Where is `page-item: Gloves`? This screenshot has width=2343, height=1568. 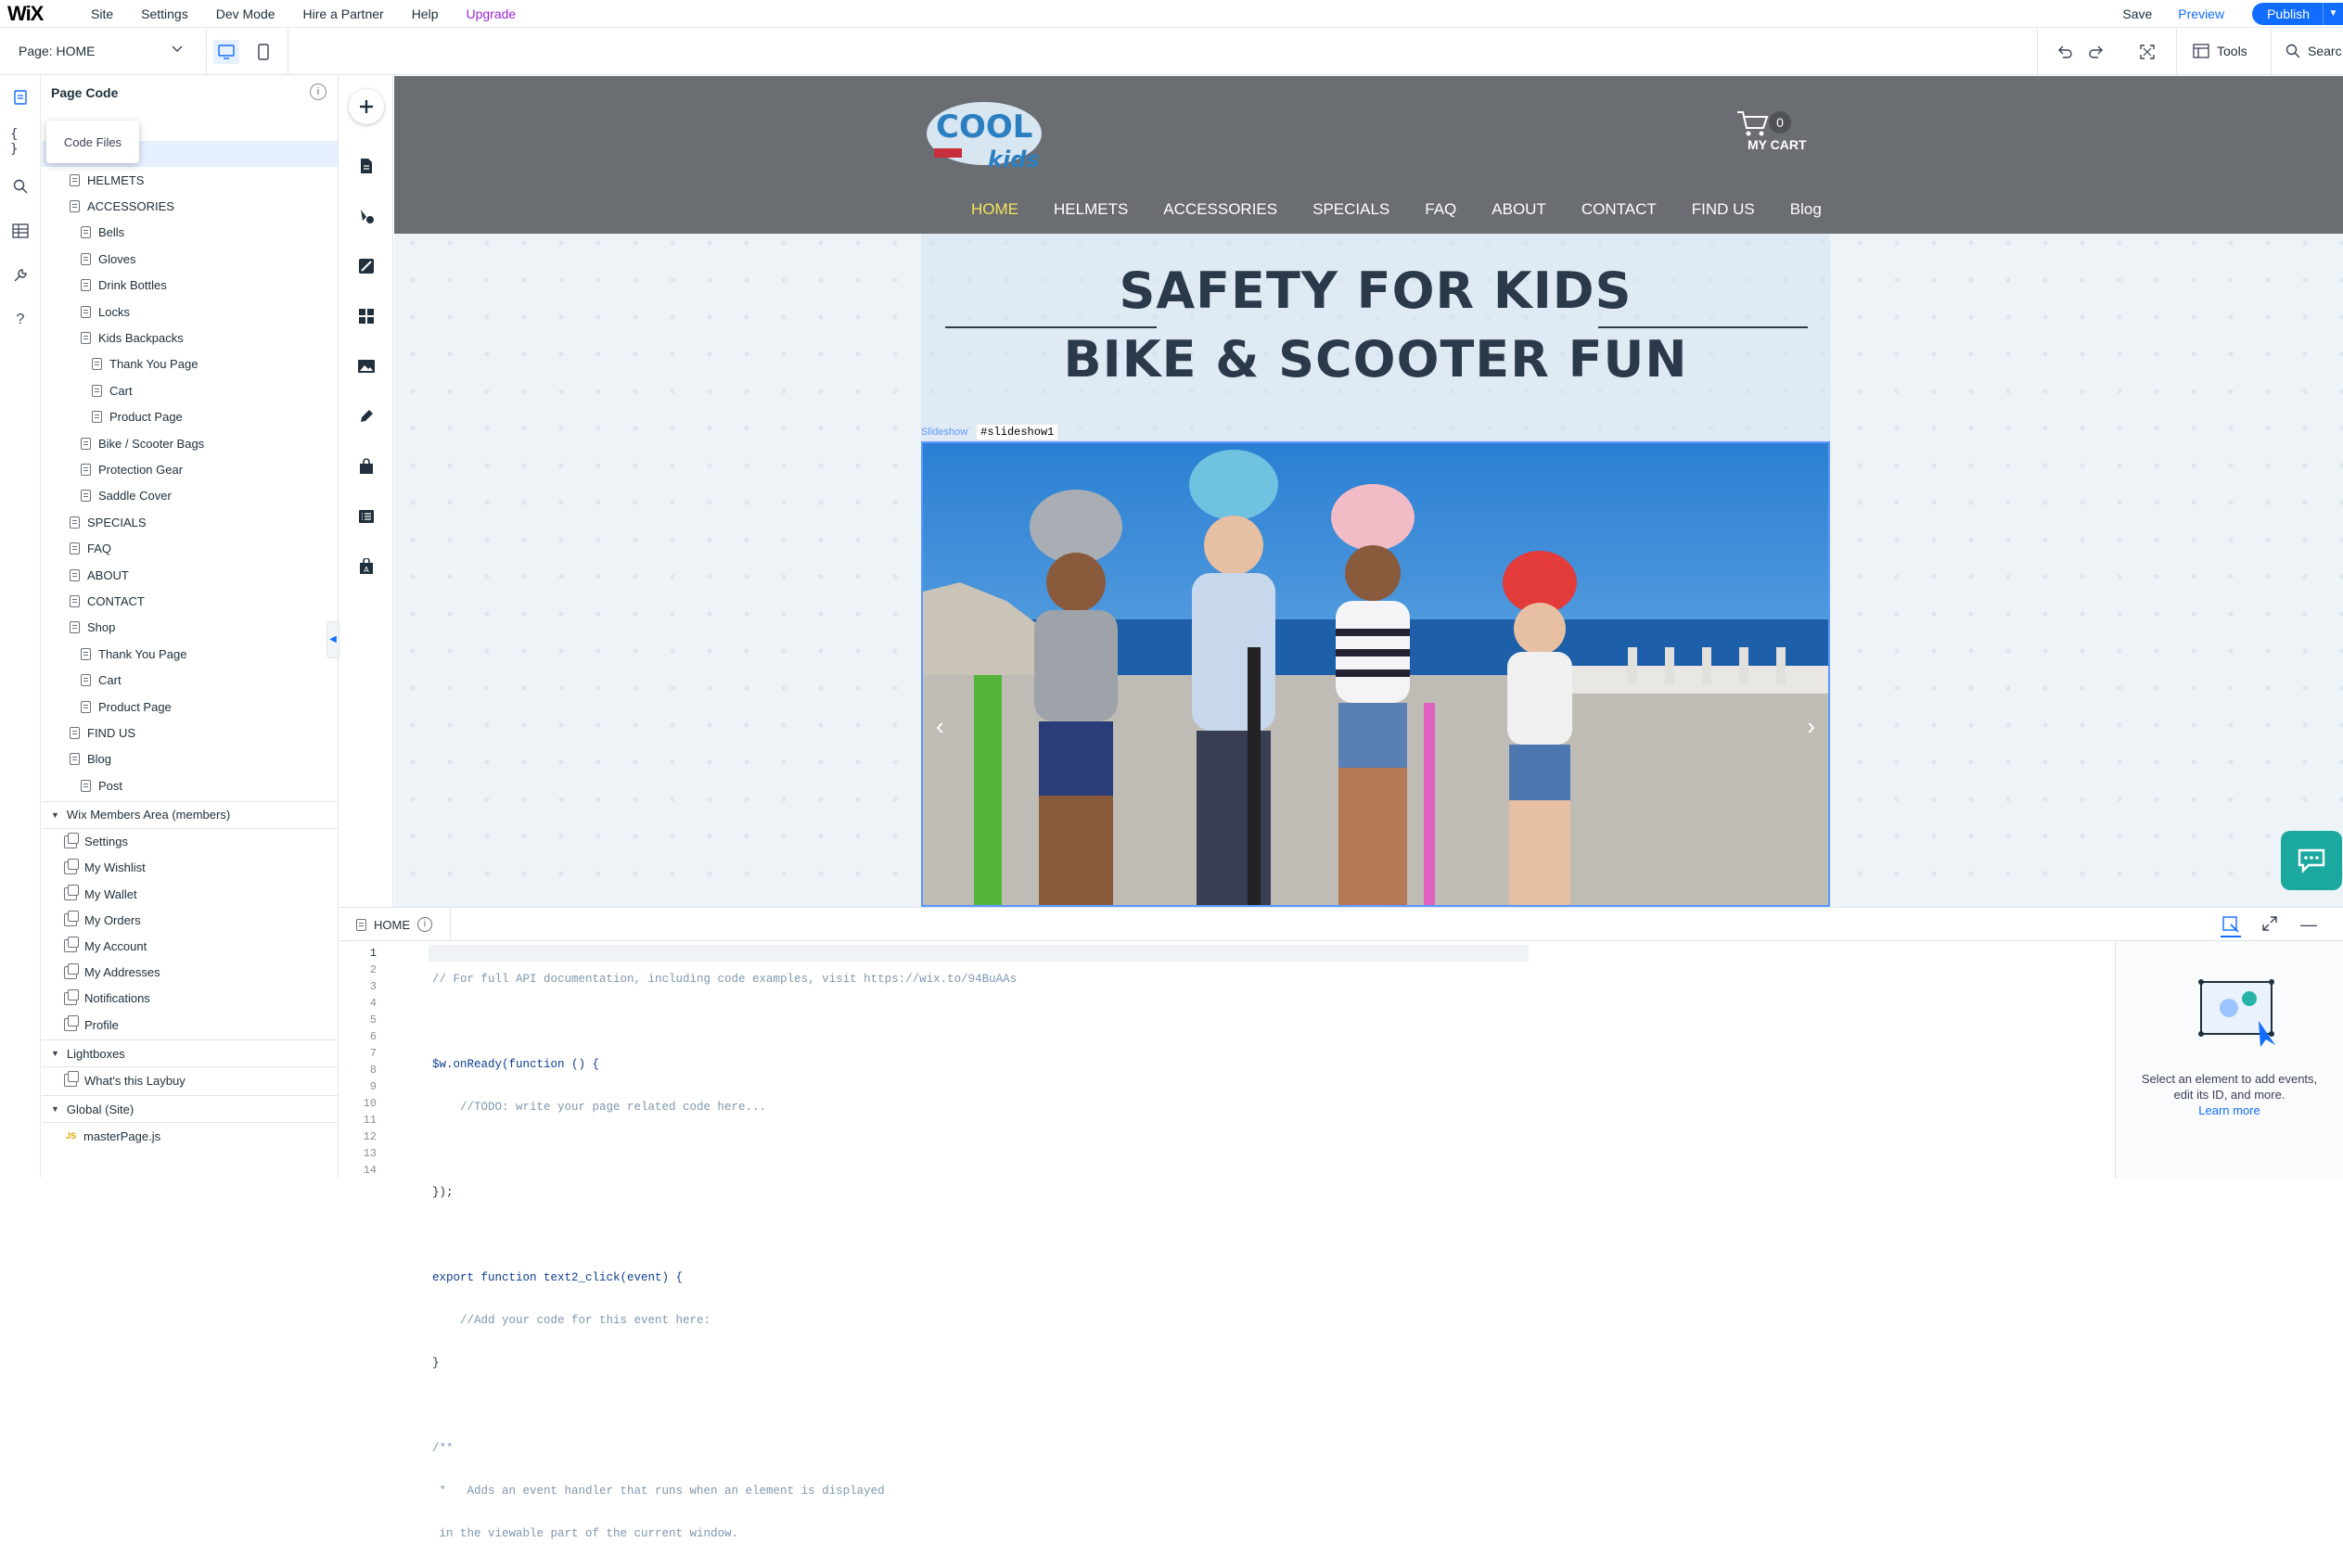
page-item: Gloves is located at coordinates (108, 259).